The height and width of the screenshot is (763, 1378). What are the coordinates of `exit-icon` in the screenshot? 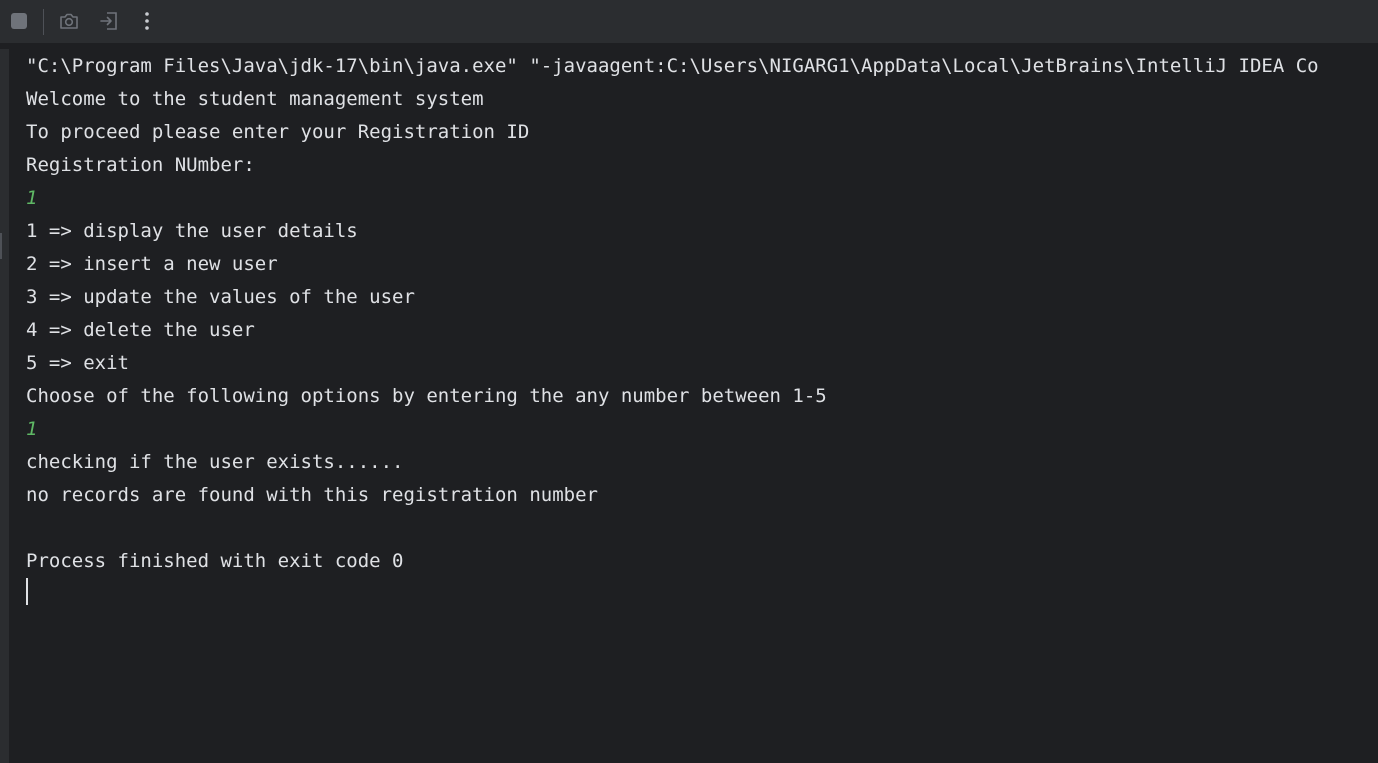 It's located at (108, 21).